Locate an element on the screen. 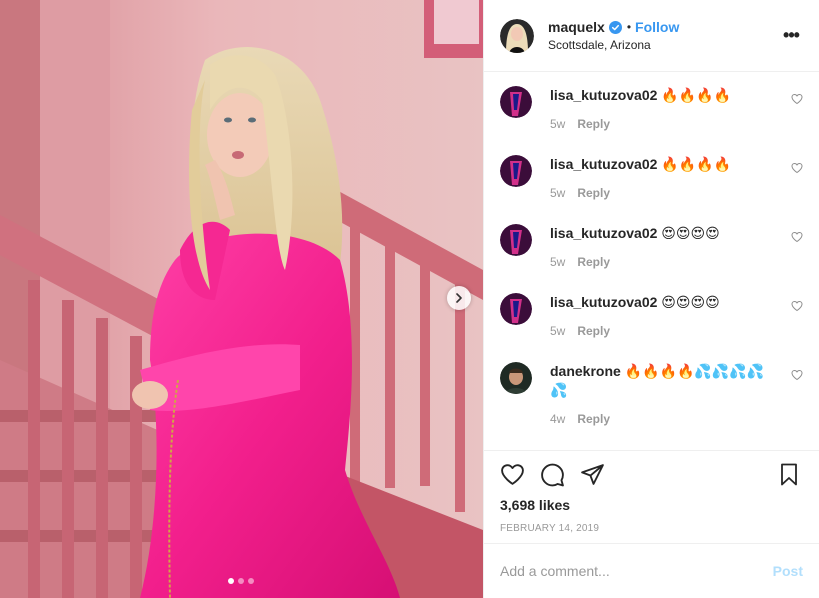 This screenshot has height=598, width=819. carousel-dots is located at coordinates (241, 581).